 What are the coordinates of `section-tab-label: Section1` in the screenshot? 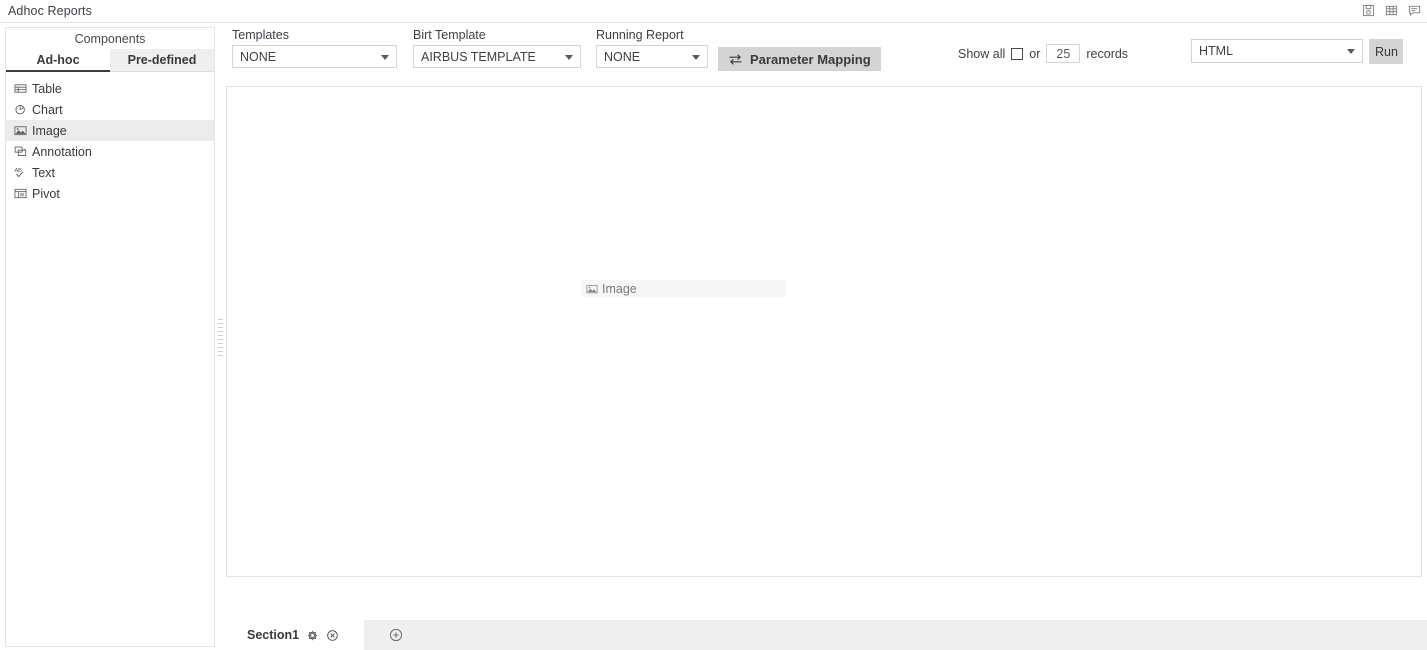 It's located at (273, 635).